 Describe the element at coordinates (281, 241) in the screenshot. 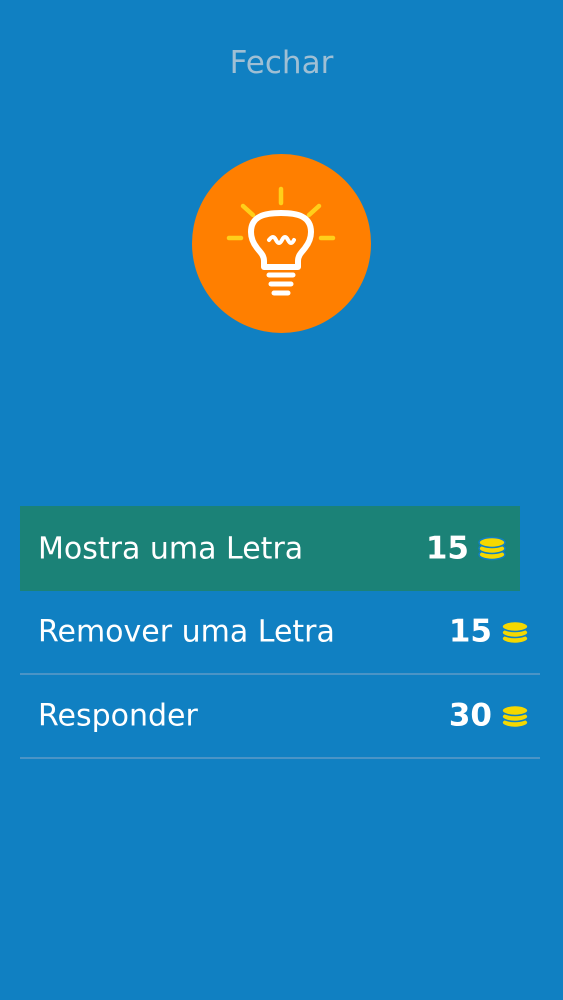

I see `lightbulb-icon` at that location.